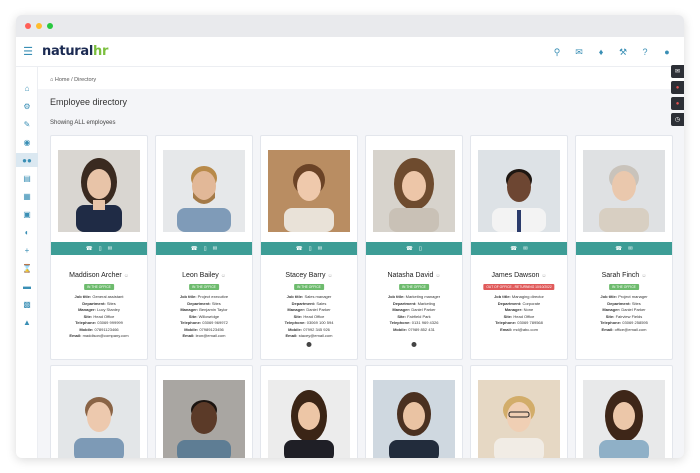 Image resolution: width=700 pixels, height=473 pixels. I want to click on chart-icon: ▤, so click(27, 178).